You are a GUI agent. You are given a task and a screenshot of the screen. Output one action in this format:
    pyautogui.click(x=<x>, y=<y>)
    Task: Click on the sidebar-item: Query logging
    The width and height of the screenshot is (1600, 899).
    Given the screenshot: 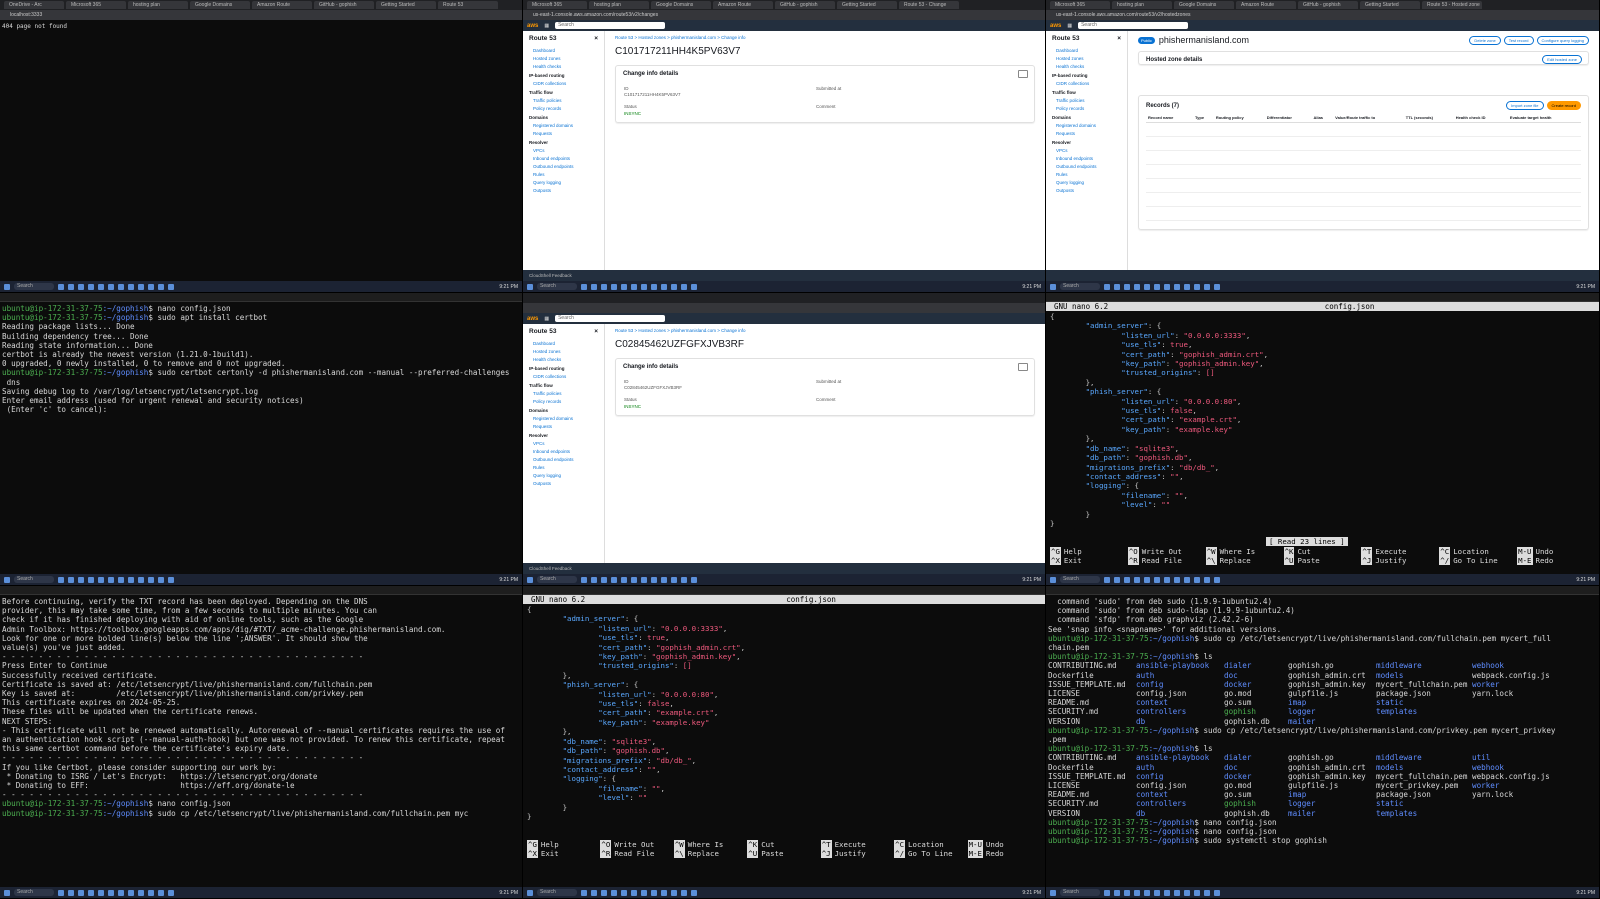 What is the action you would take?
    pyautogui.click(x=1088, y=182)
    